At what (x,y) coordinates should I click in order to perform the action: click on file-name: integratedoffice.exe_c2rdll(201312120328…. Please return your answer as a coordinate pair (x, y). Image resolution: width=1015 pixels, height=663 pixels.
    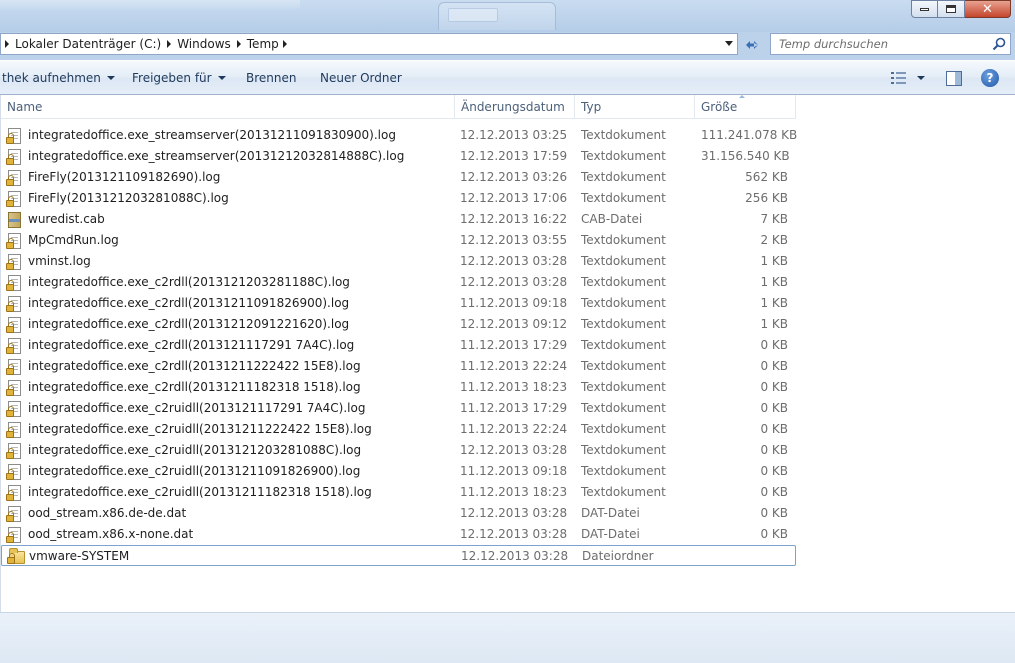
    Looking at the image, I should click on (189, 282).